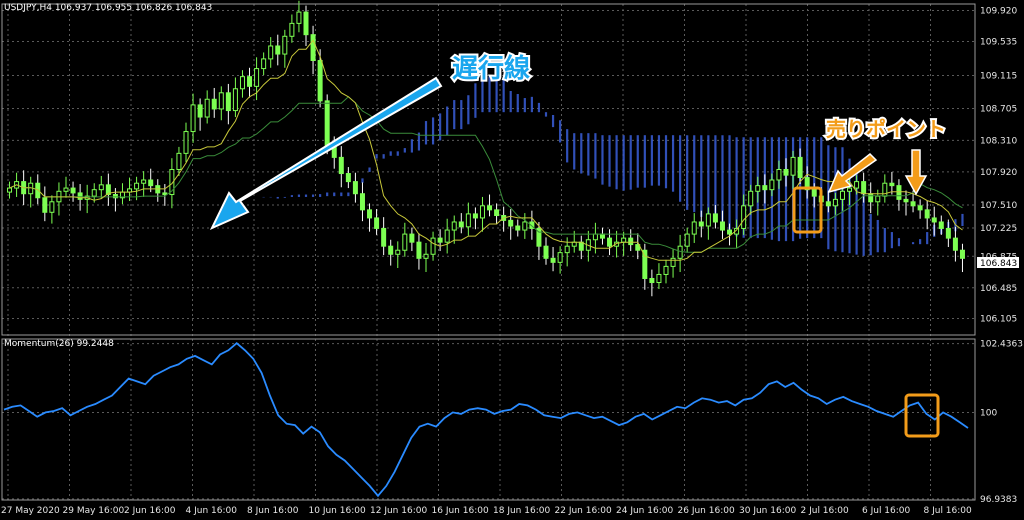 This screenshot has height=520, width=1024. Describe the element at coordinates (998, 43) in the screenshot. I see `price-tick-label: 109.535` at that location.